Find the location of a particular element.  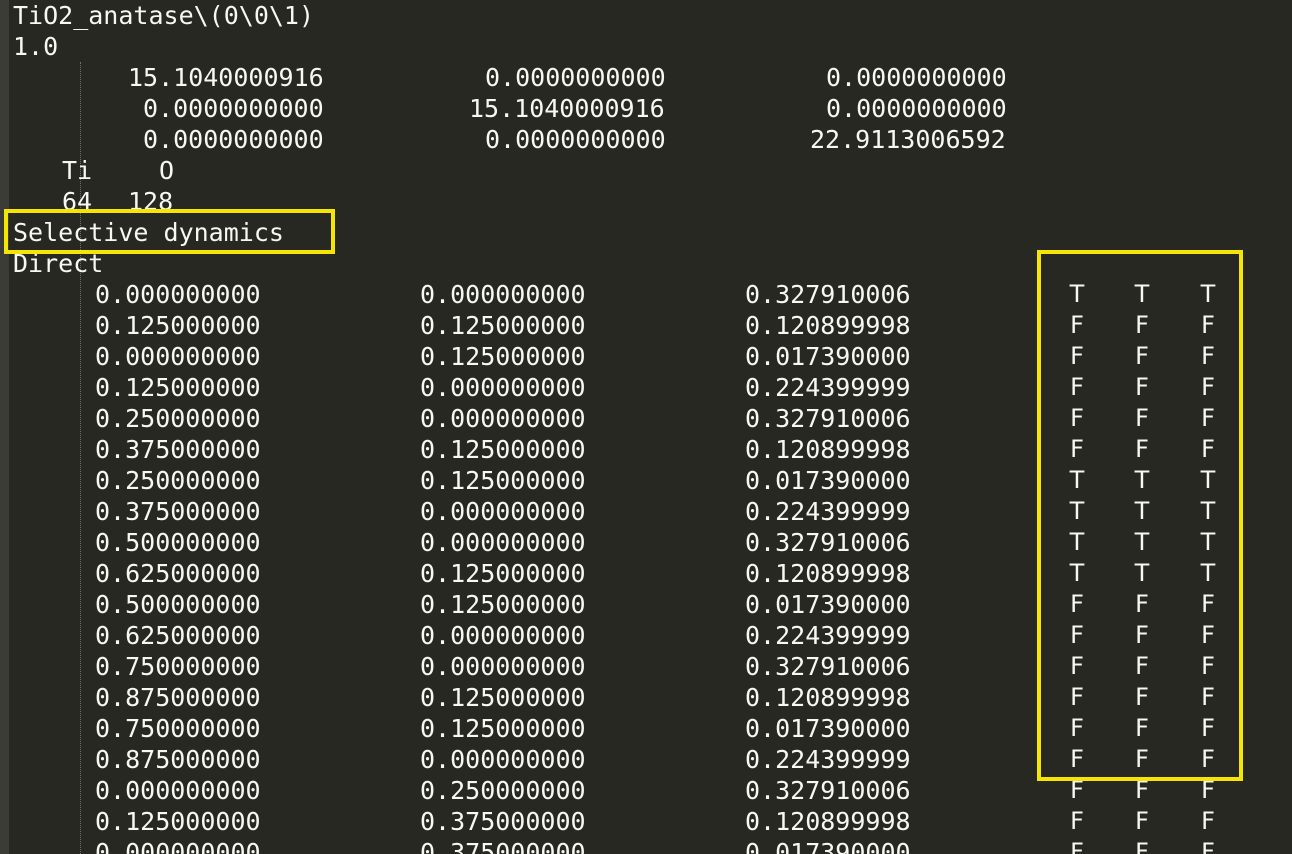

selective-dynamics-line: Selective dynamics is located at coordinates (142, 232).